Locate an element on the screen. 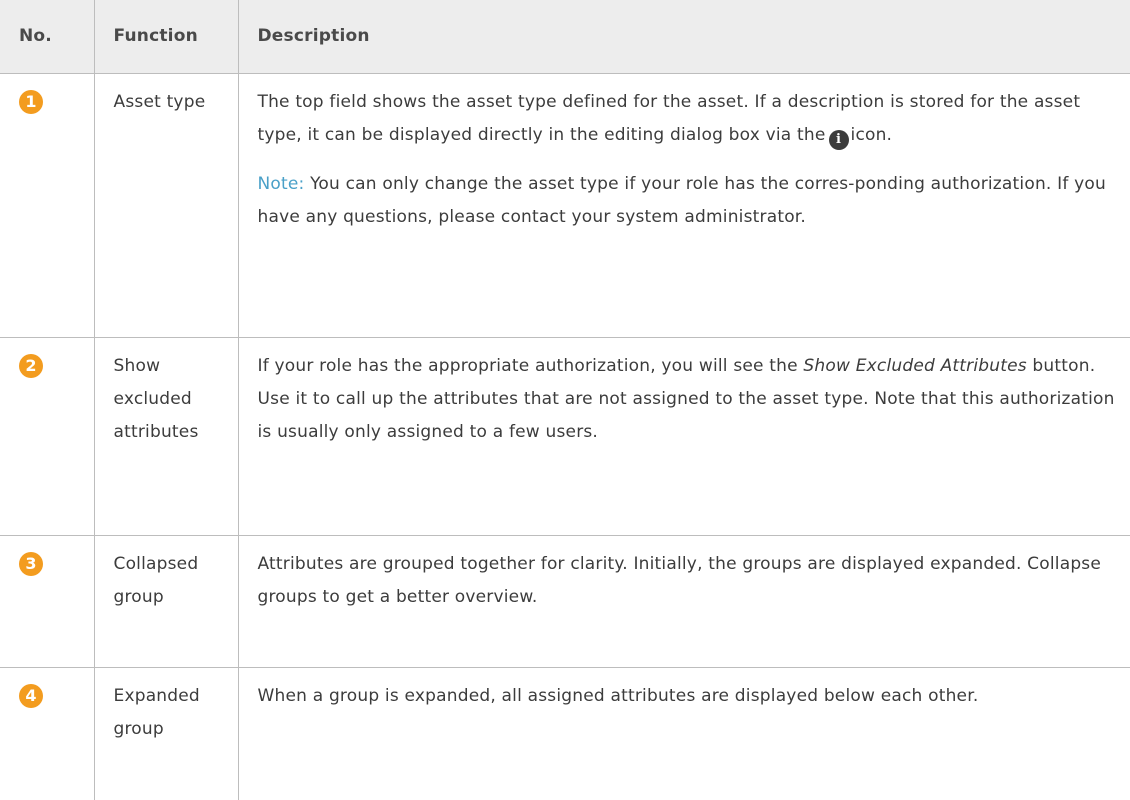 This screenshot has width=1130, height=800. row-number-cell: 1 is located at coordinates (47, 205).